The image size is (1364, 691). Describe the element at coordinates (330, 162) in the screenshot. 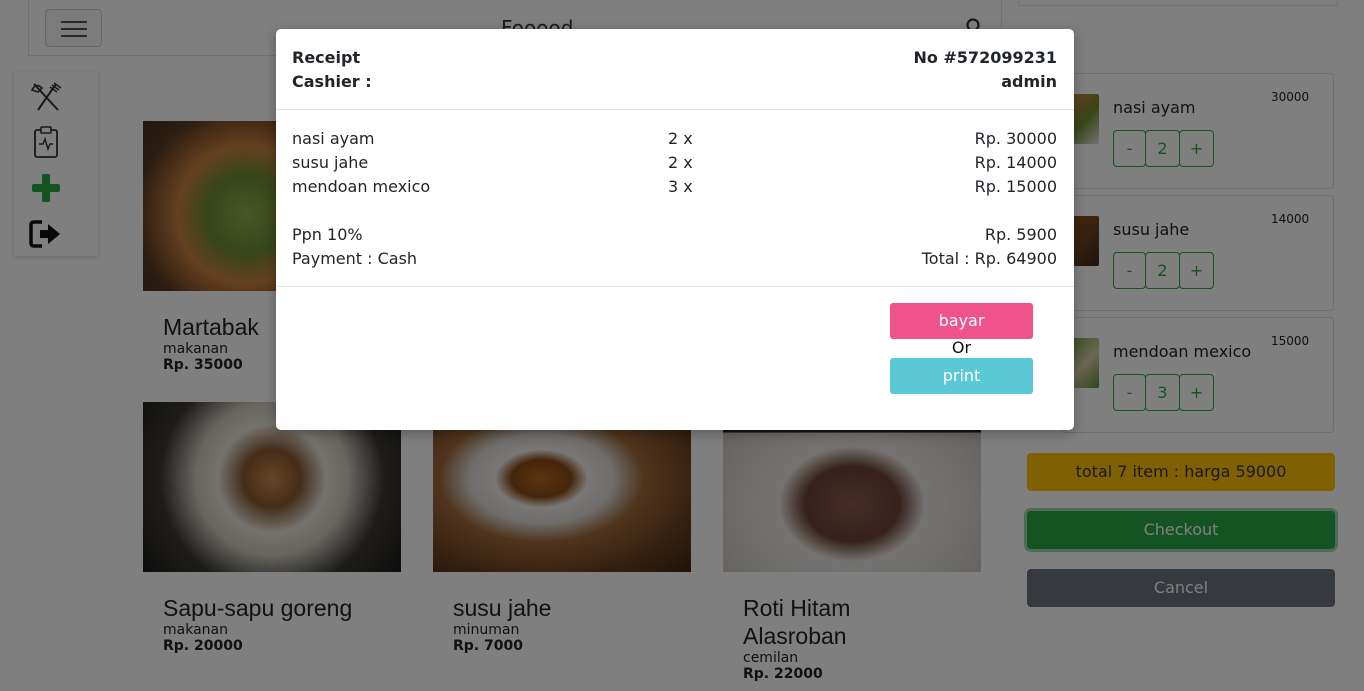

I see `receipt-line-name: susu jahe` at that location.